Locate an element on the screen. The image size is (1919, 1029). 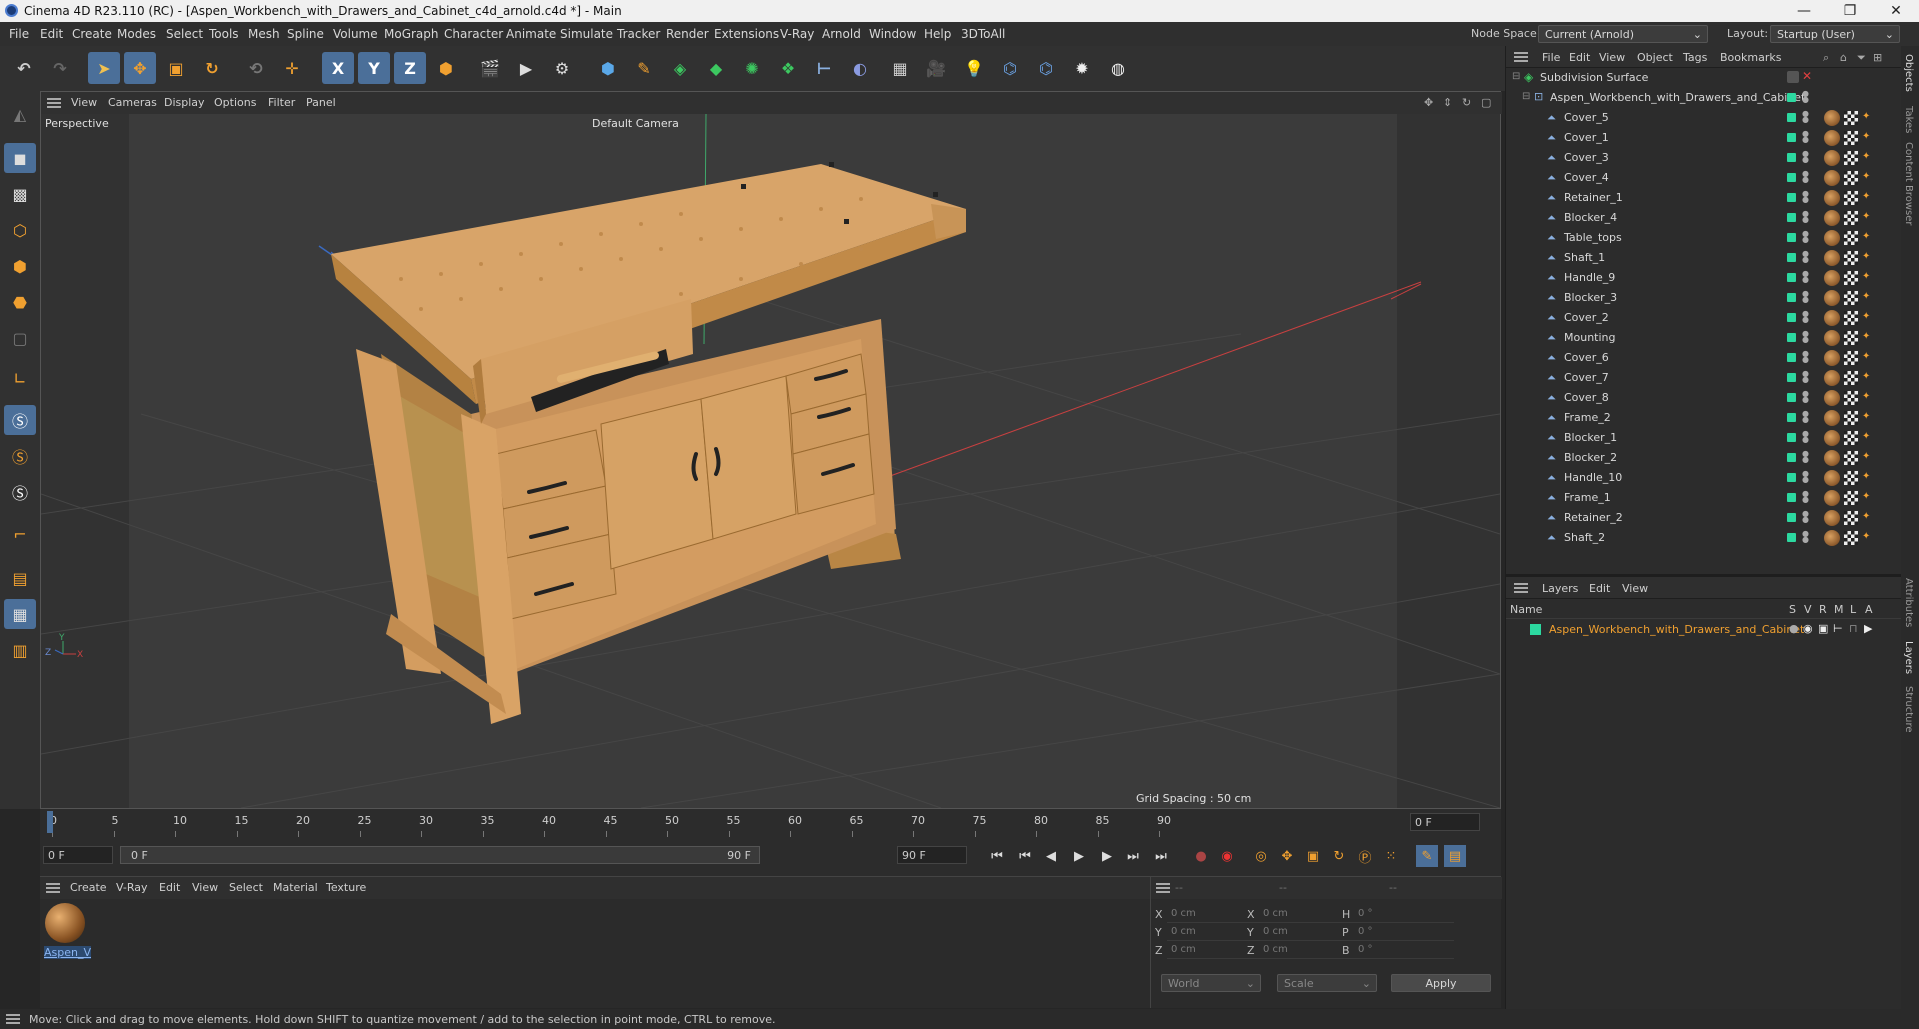
key-scale-icon: ▣ is located at coordinates (1313, 856).